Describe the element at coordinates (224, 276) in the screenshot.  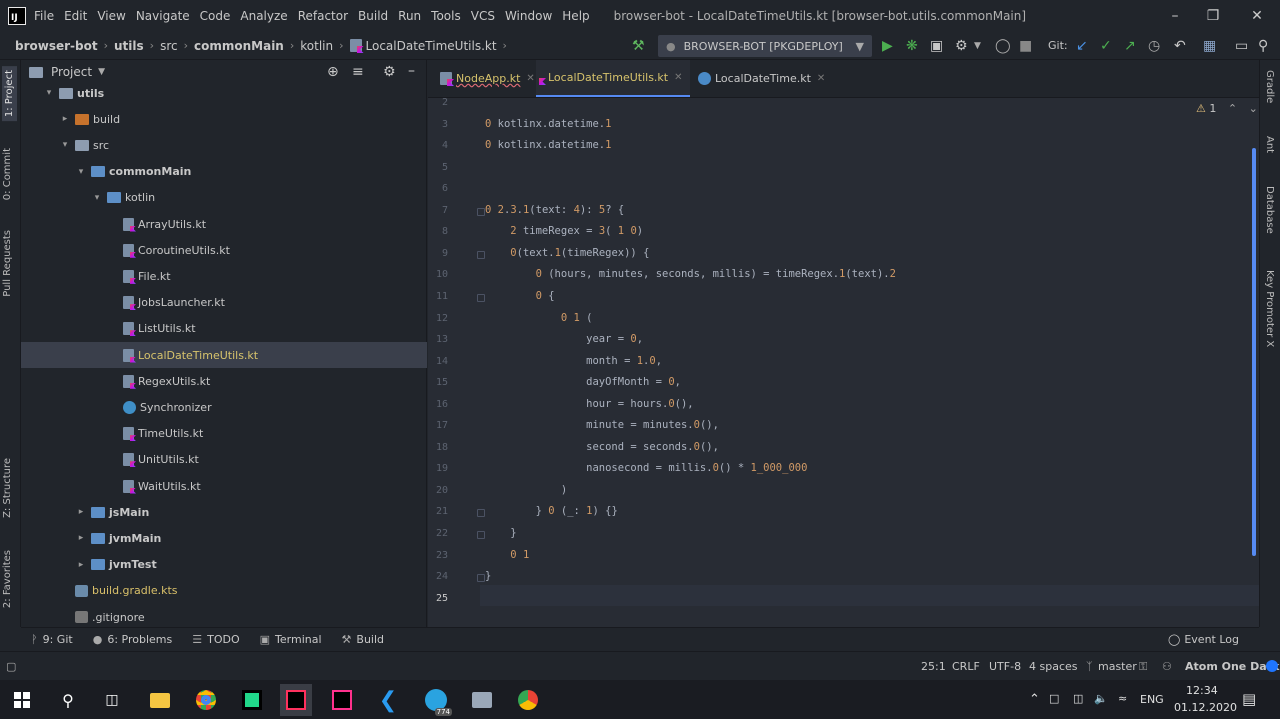
I see `tree-item-file-kt: File.kt` at that location.